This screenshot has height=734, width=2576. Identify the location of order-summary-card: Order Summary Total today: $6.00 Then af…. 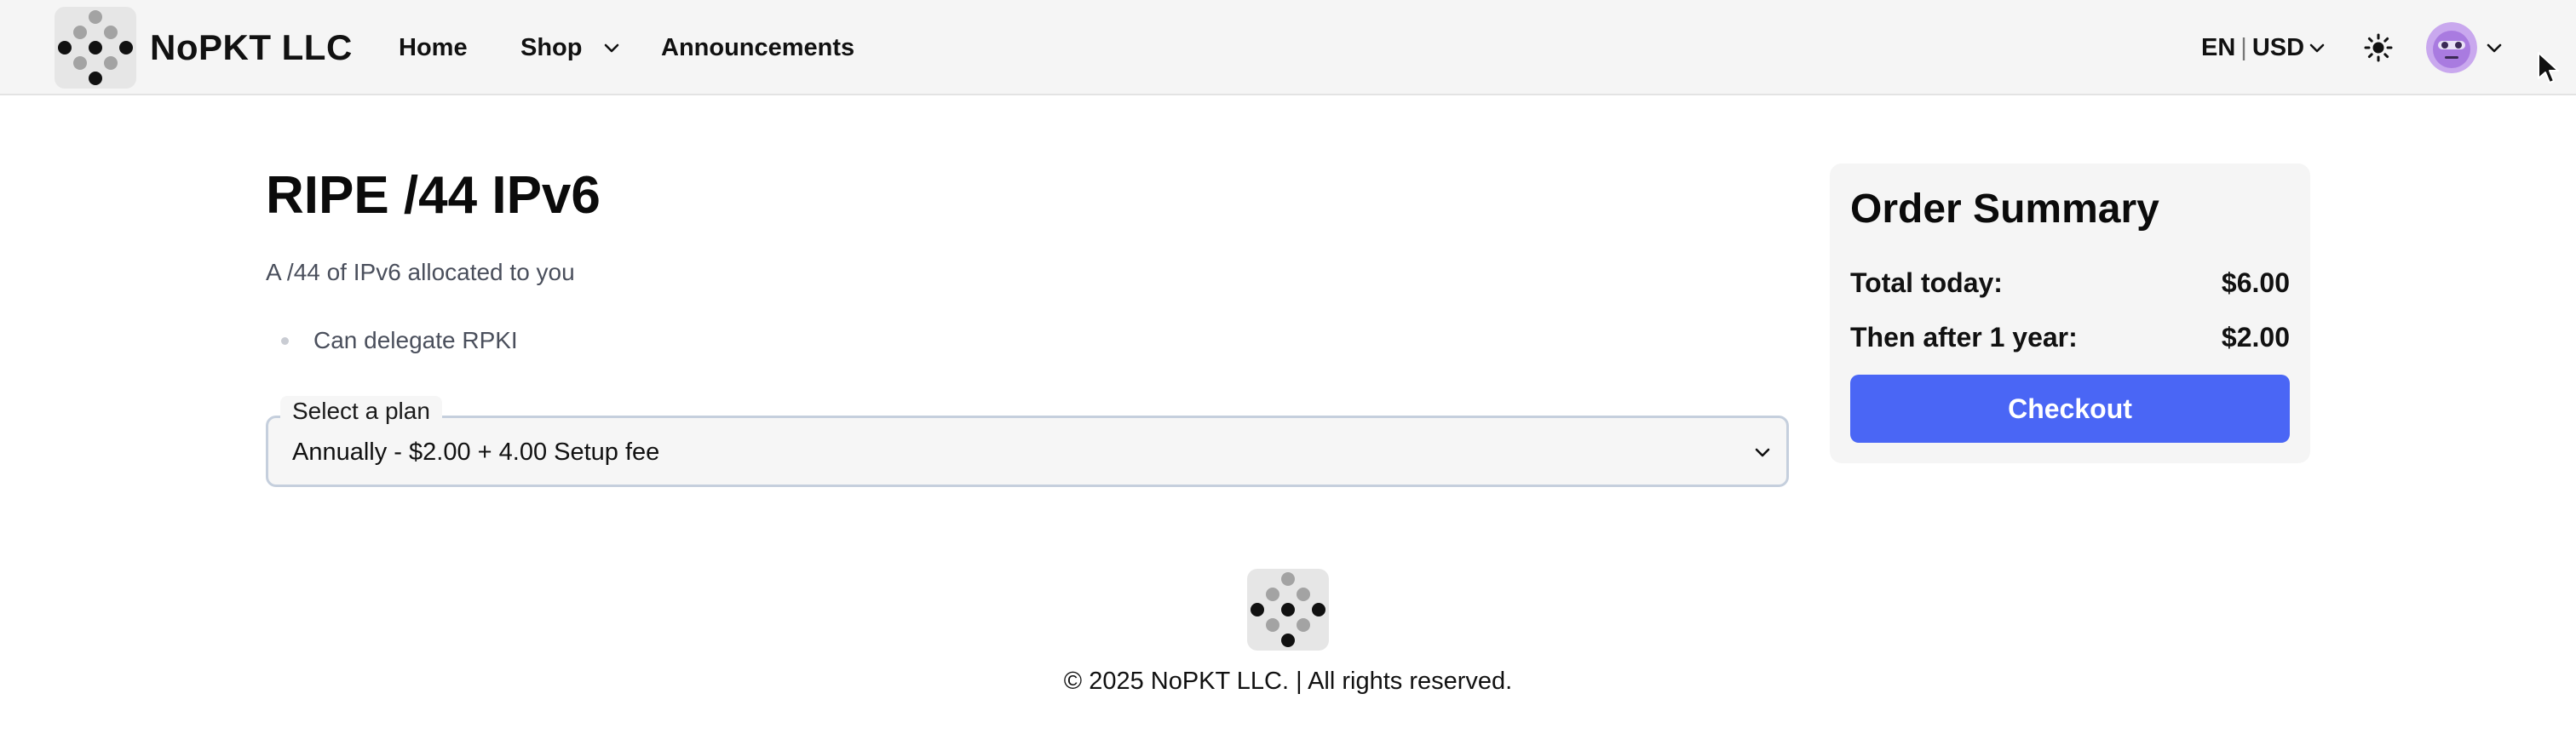
(2070, 313).